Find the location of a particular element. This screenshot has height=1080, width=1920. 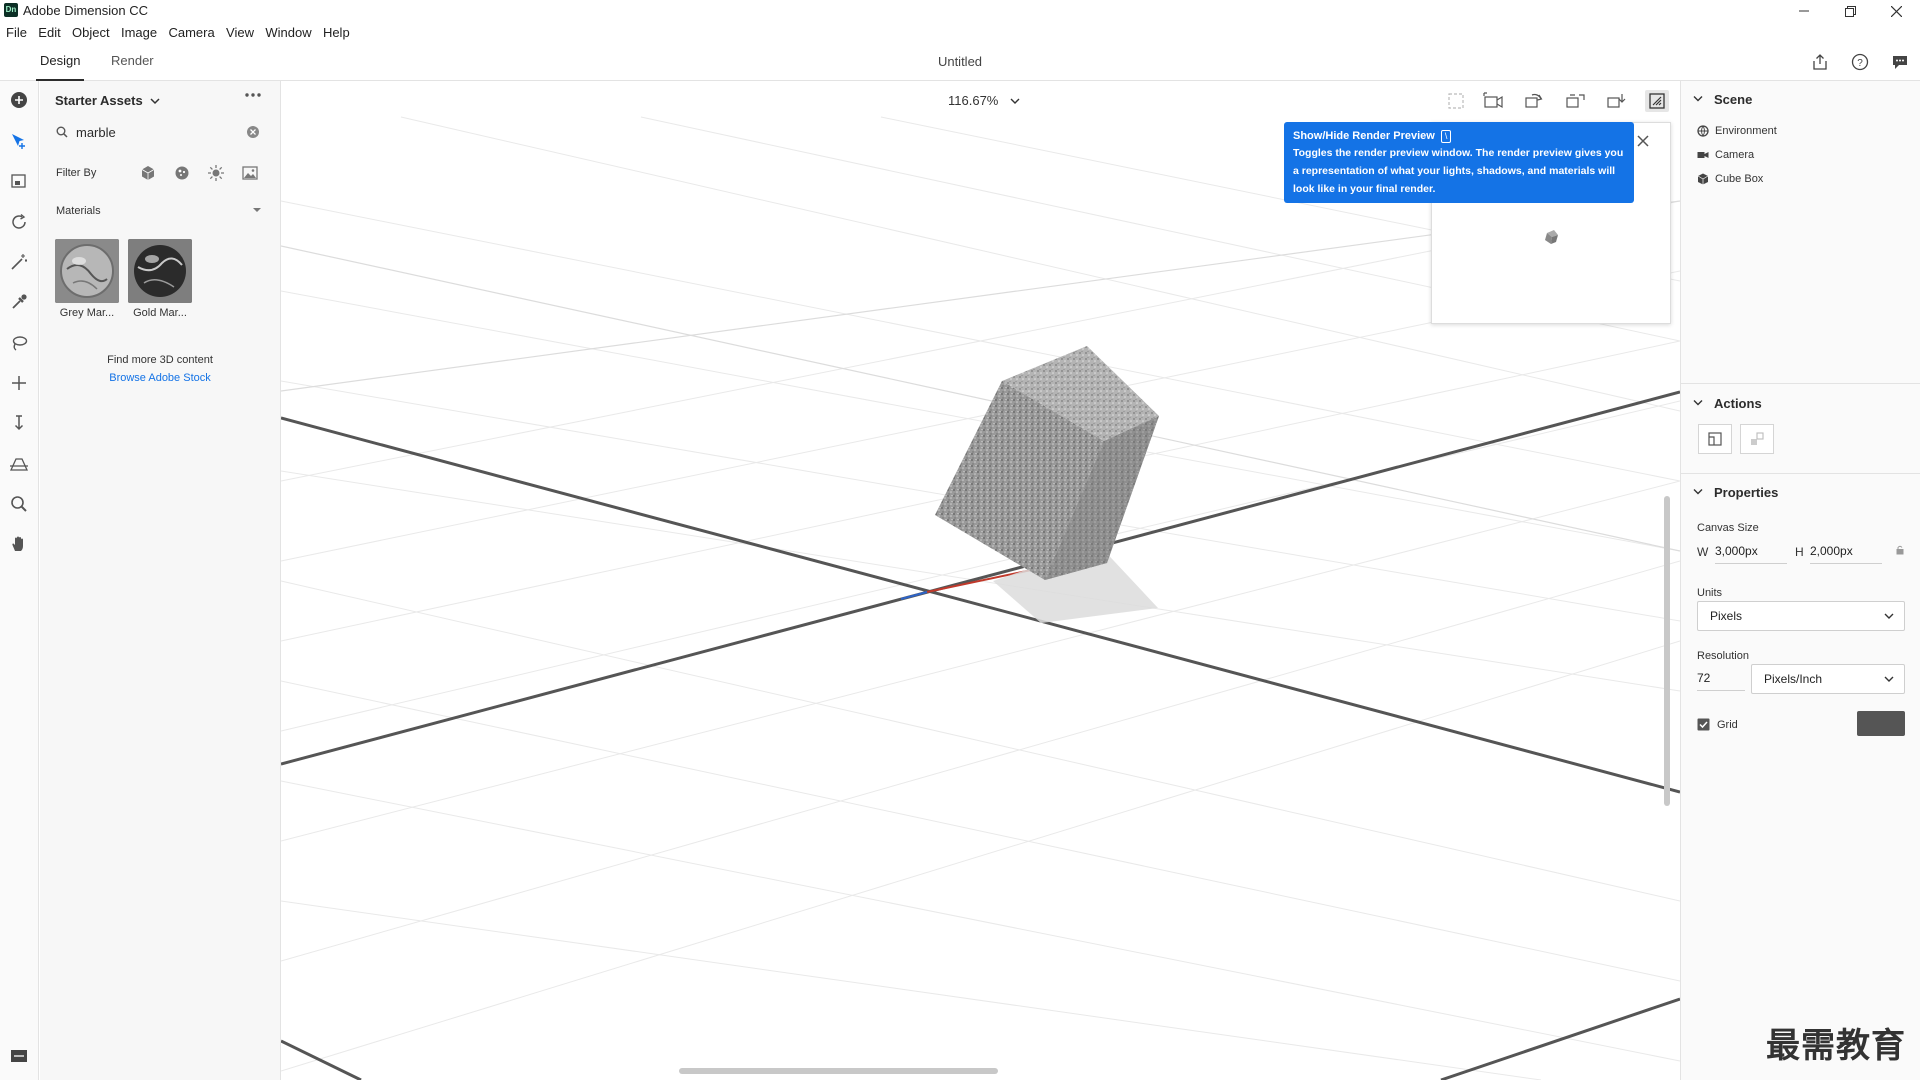

share-icon is located at coordinates (1820, 62).